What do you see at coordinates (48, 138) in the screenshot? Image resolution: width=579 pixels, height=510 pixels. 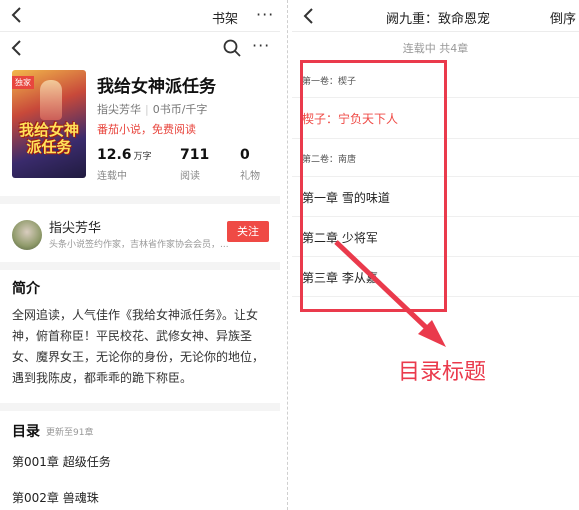 I see `cover-title: 我给女神派任务` at bounding box center [48, 138].